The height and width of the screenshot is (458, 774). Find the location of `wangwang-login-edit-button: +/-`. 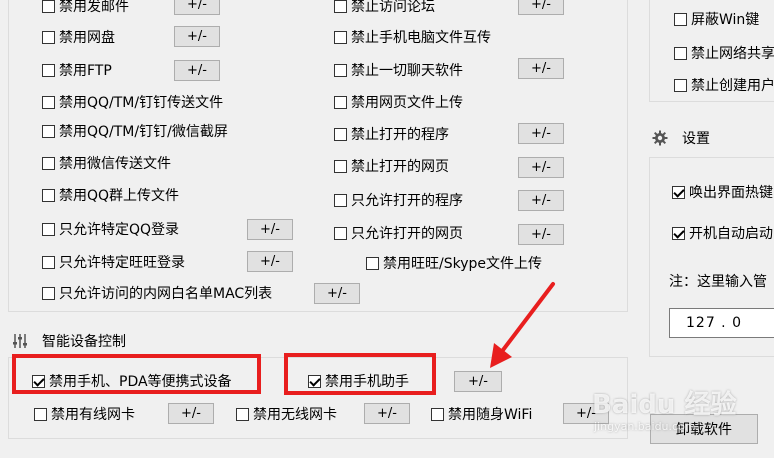

wangwang-login-edit-button: +/- is located at coordinates (270, 261).